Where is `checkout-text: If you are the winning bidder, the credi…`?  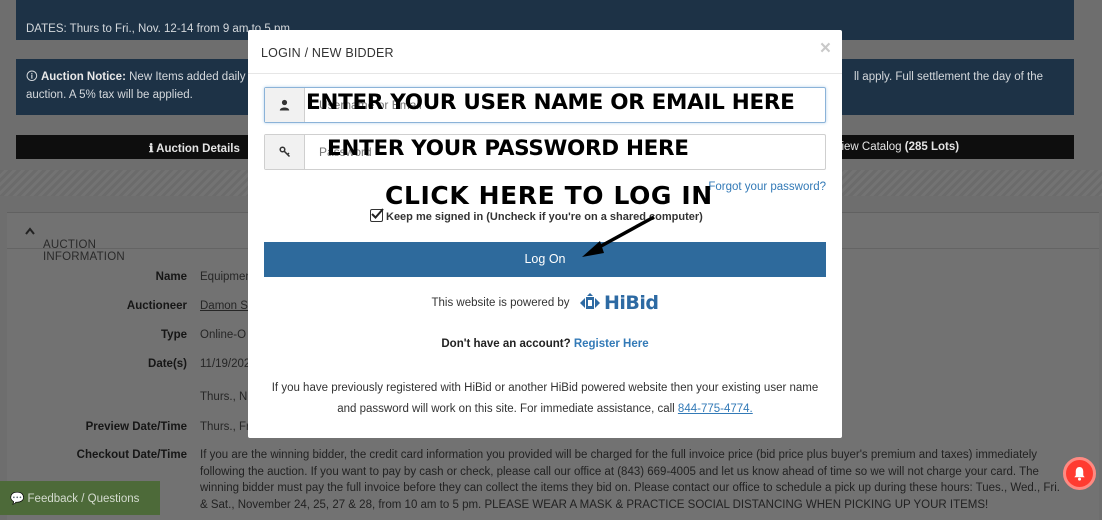 checkout-text: If you are the winning bidder, the credi… is located at coordinates (630, 480).